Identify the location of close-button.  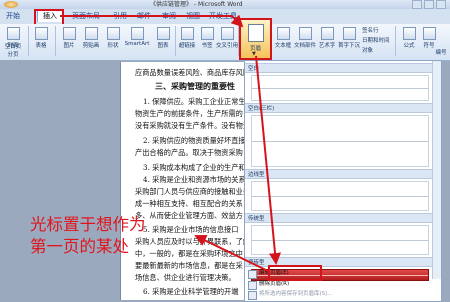
(441, 4).